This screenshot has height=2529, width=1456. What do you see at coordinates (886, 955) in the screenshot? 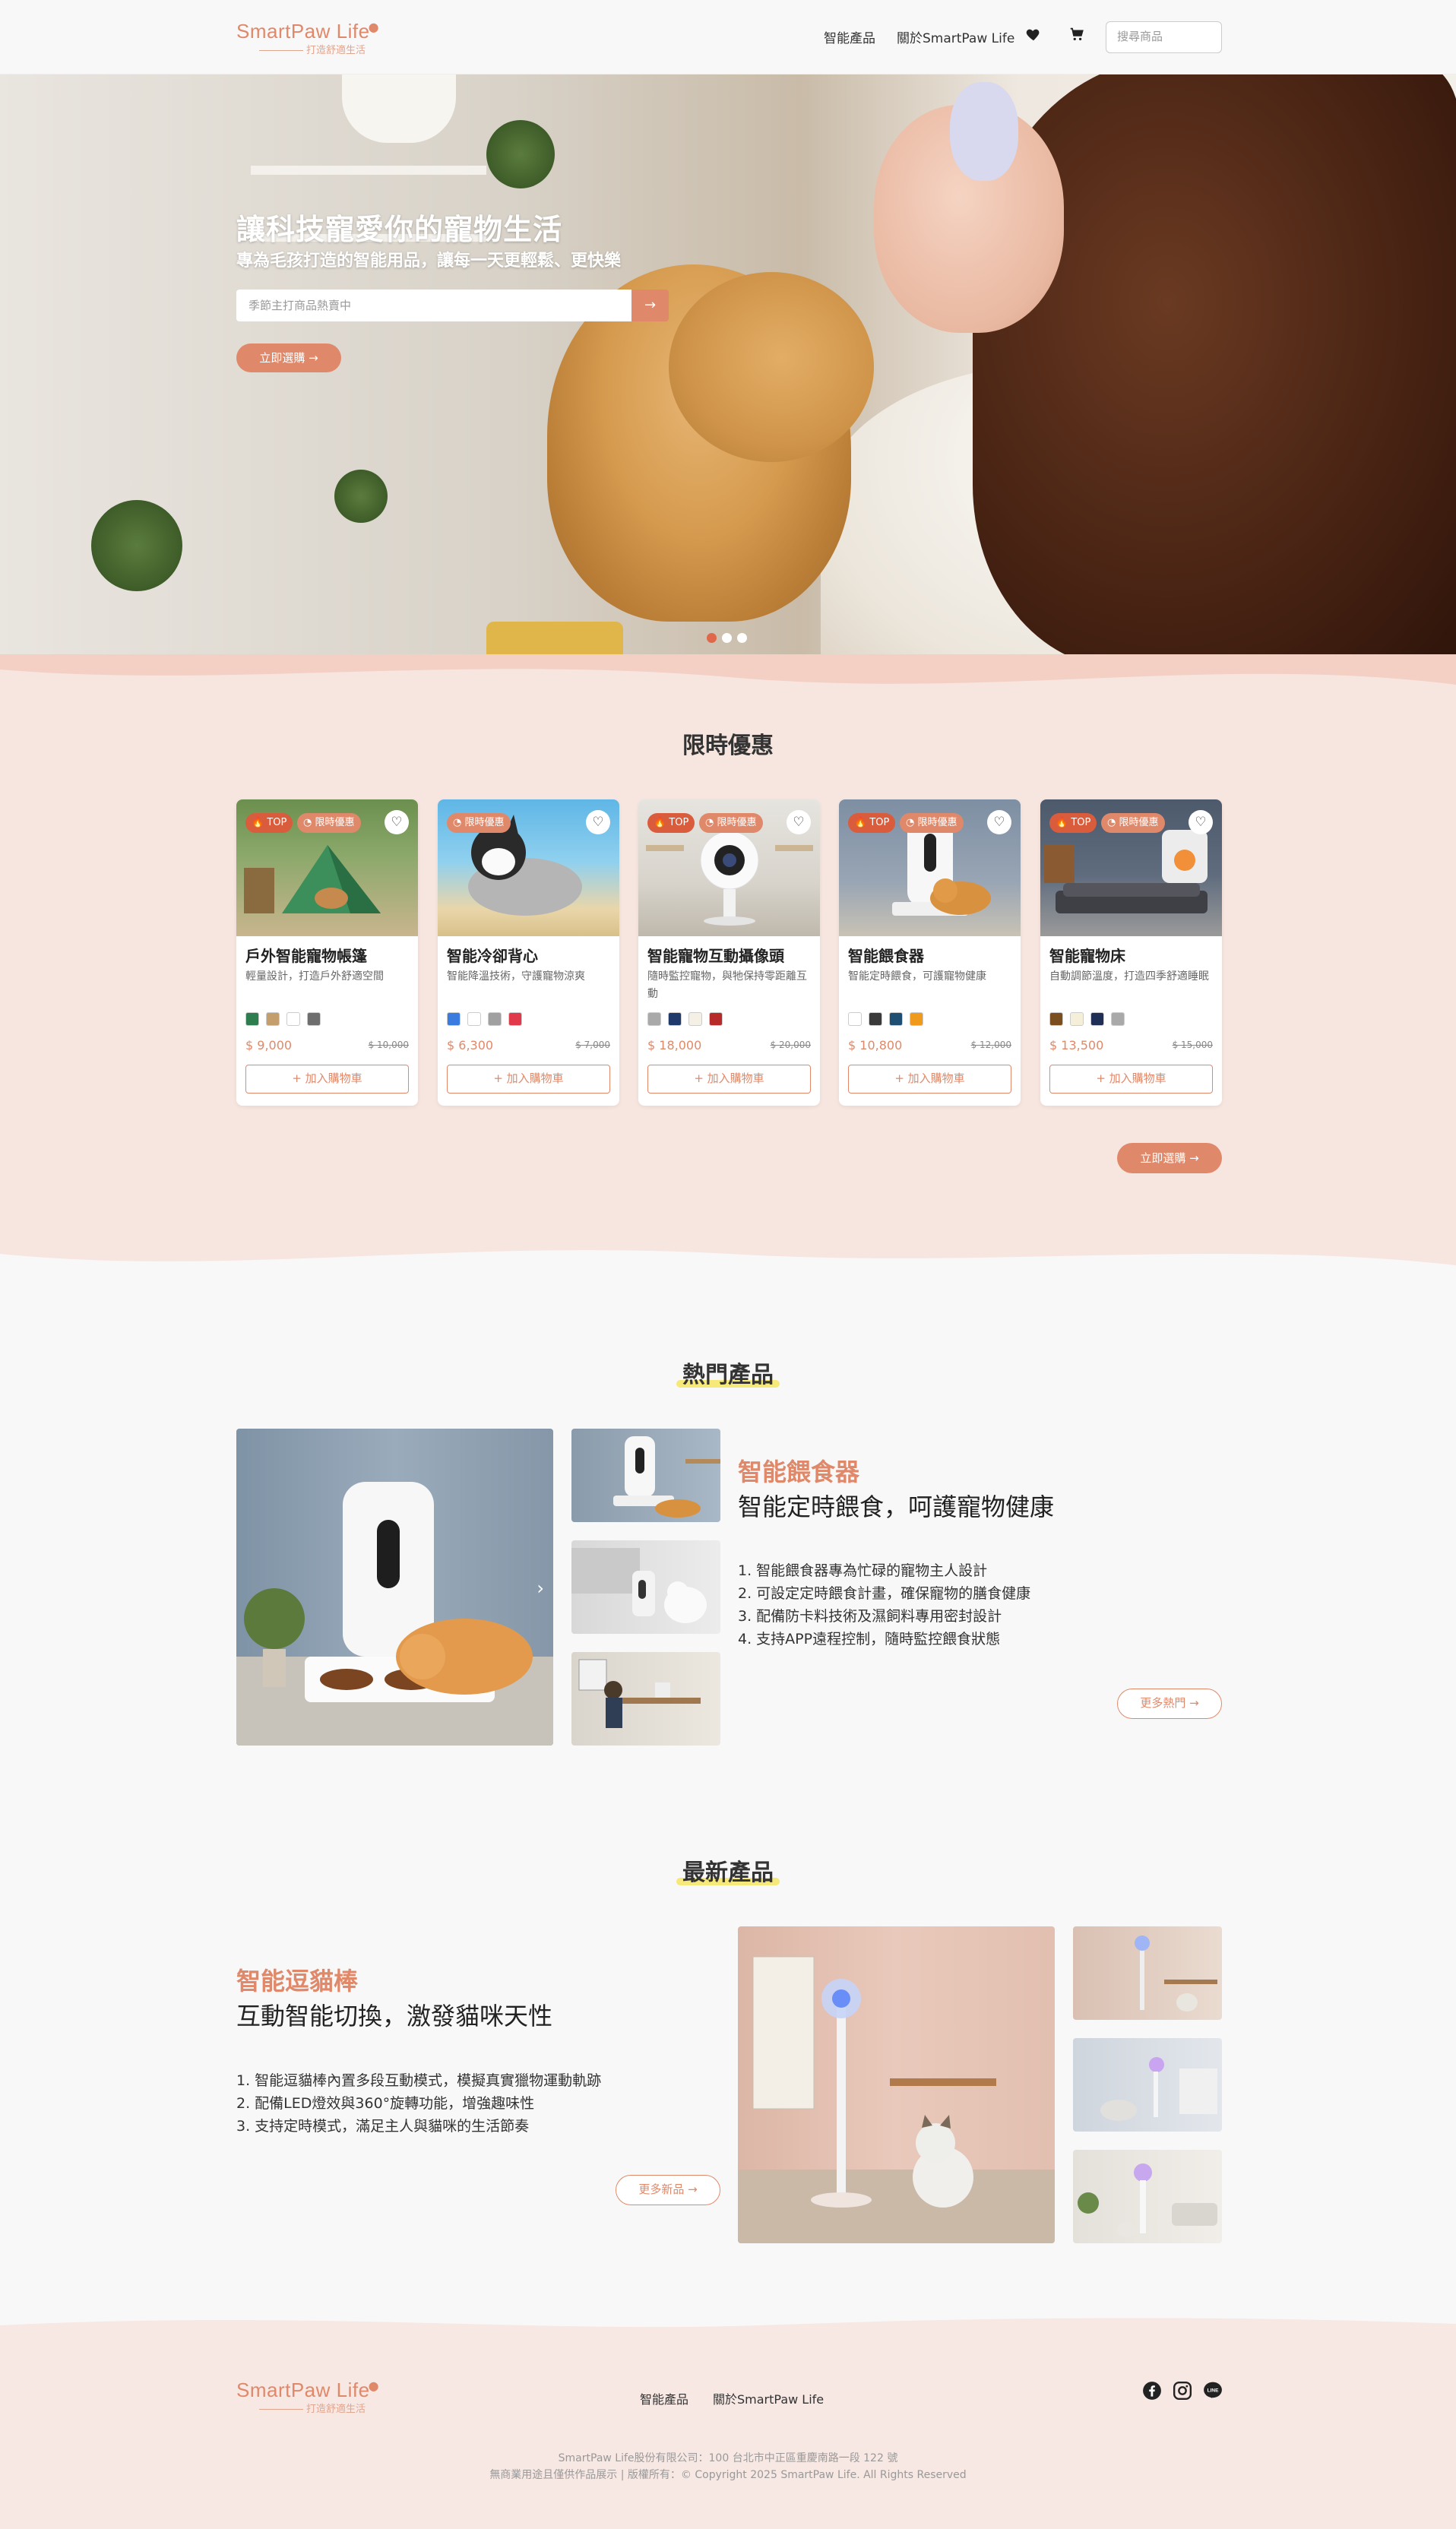
I see `product-name: 智能餵食器` at bounding box center [886, 955].